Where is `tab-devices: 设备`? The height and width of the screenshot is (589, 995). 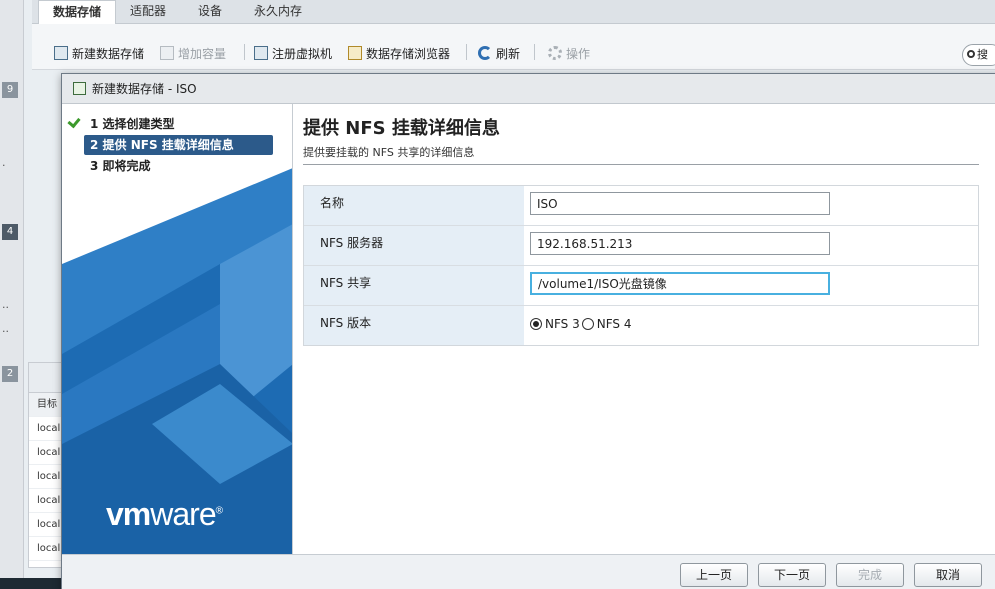
tab-devices: 设备 is located at coordinates (210, 12).